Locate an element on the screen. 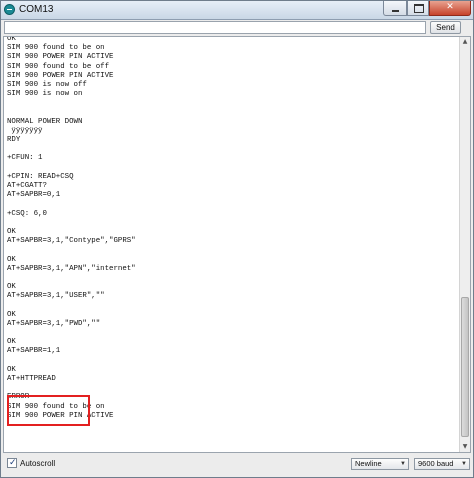  serial-output-line: AT+HTTPREAD is located at coordinates (31, 378).